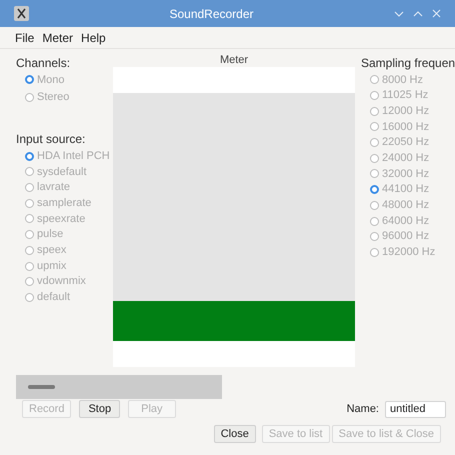 This screenshot has height=455, width=455. Describe the element at coordinates (405, 96) in the screenshot. I see `radio-label: 11025 Hz` at that location.